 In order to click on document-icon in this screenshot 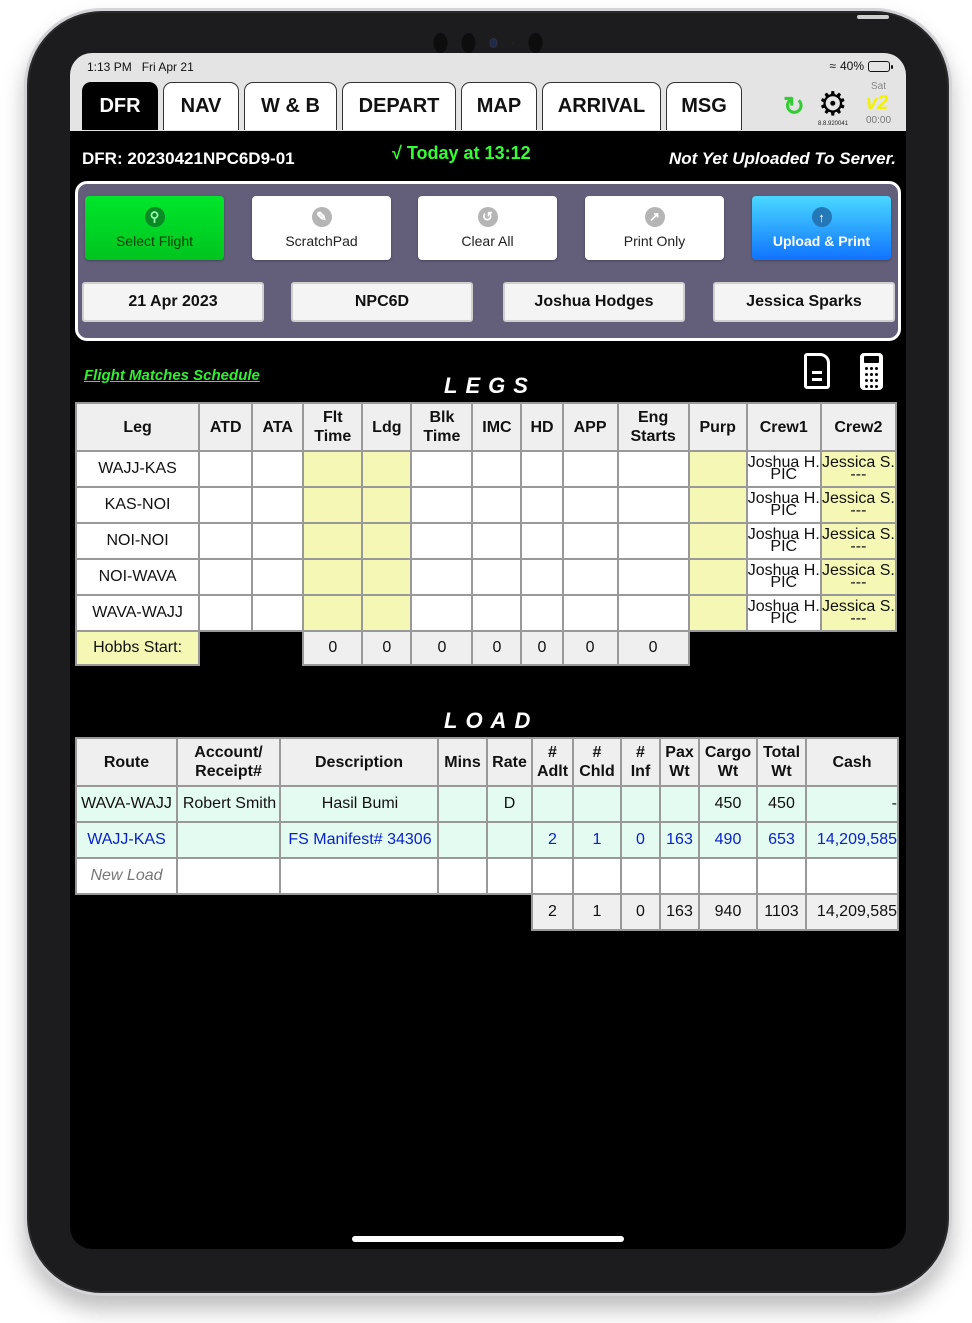, I will do `click(817, 371)`.